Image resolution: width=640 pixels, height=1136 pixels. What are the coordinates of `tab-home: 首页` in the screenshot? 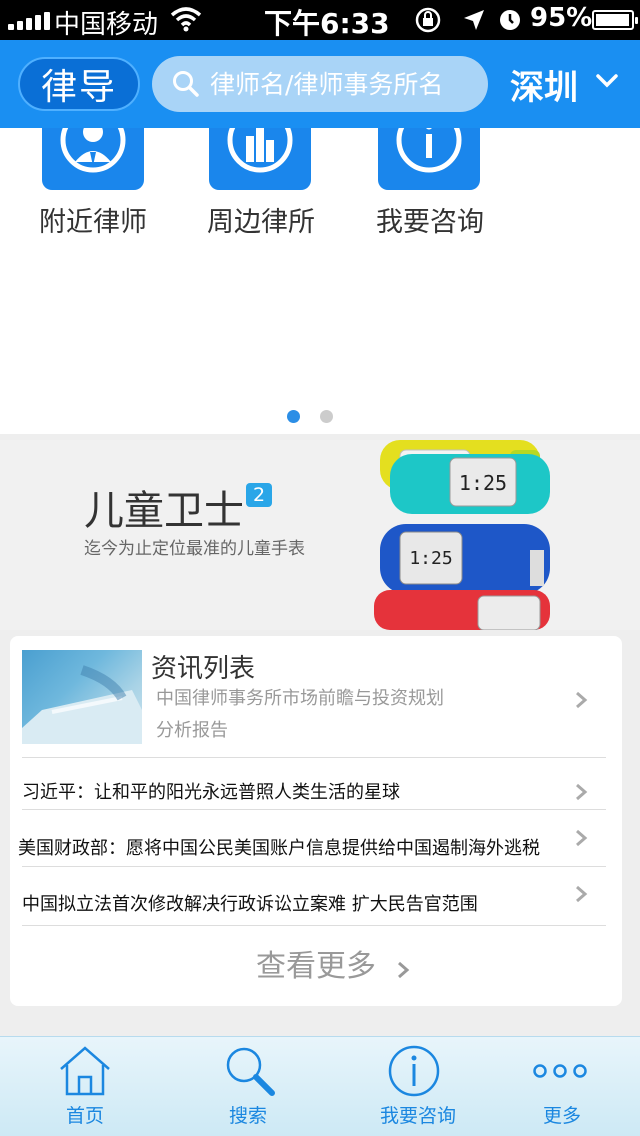 It's located at (85, 1086).